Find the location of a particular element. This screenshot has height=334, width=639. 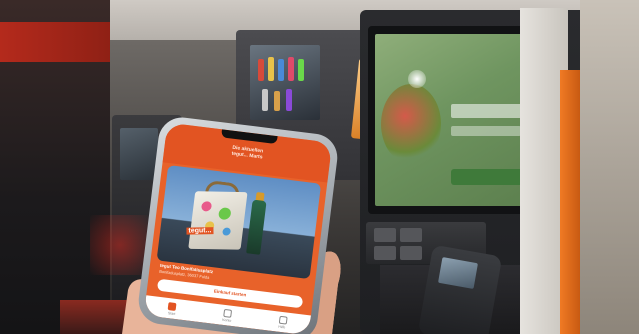

kiosk-screen-bar is located at coordinates (486, 131).